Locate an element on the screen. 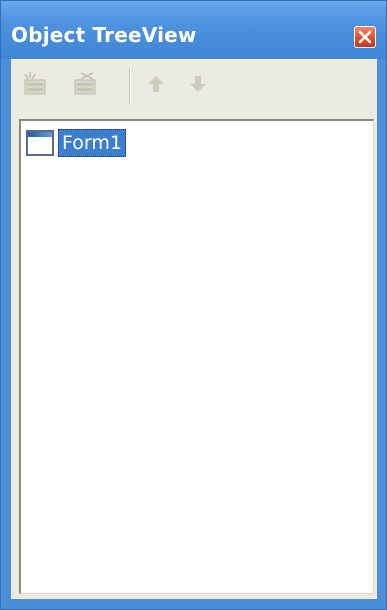 This screenshot has height=610, width=387. close-button is located at coordinates (365, 37).